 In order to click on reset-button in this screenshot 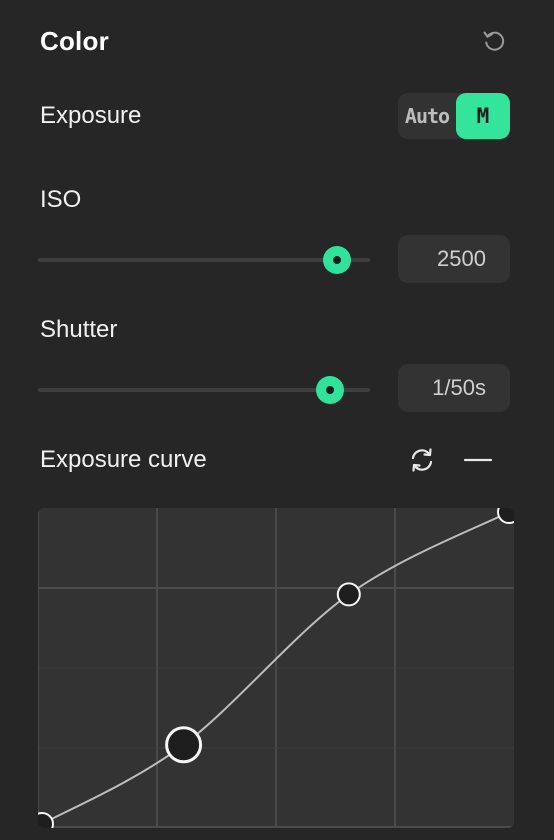, I will do `click(494, 40)`.